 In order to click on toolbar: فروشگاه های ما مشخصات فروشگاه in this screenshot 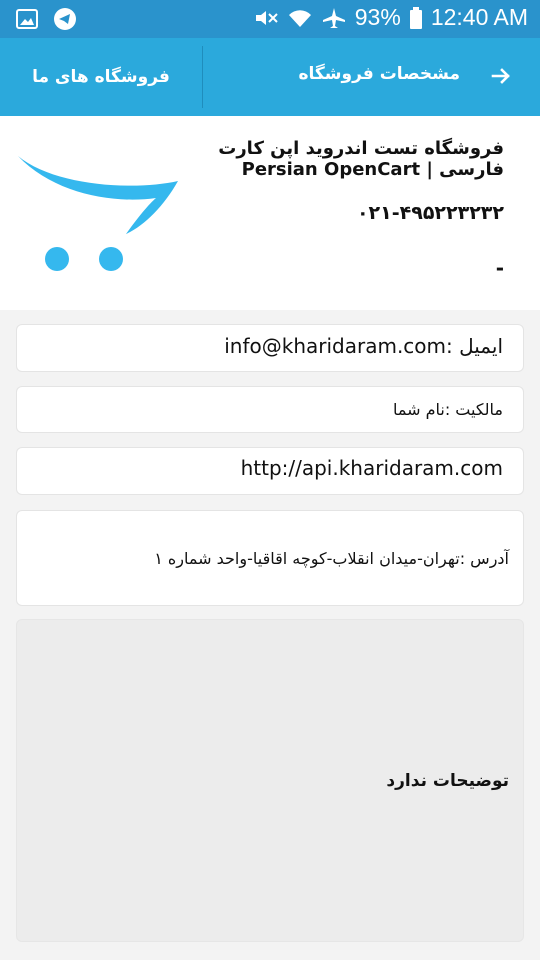, I will do `click(270, 77)`.